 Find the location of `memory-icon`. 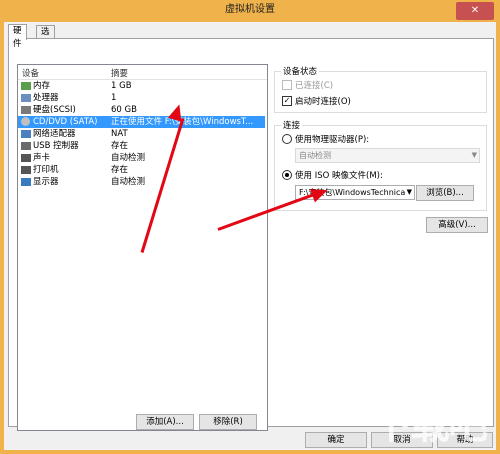

memory-icon is located at coordinates (26, 86).